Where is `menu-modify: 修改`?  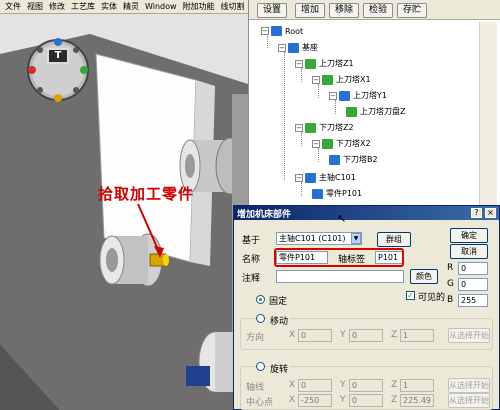 menu-modify: 修改 is located at coordinates (57, 6).